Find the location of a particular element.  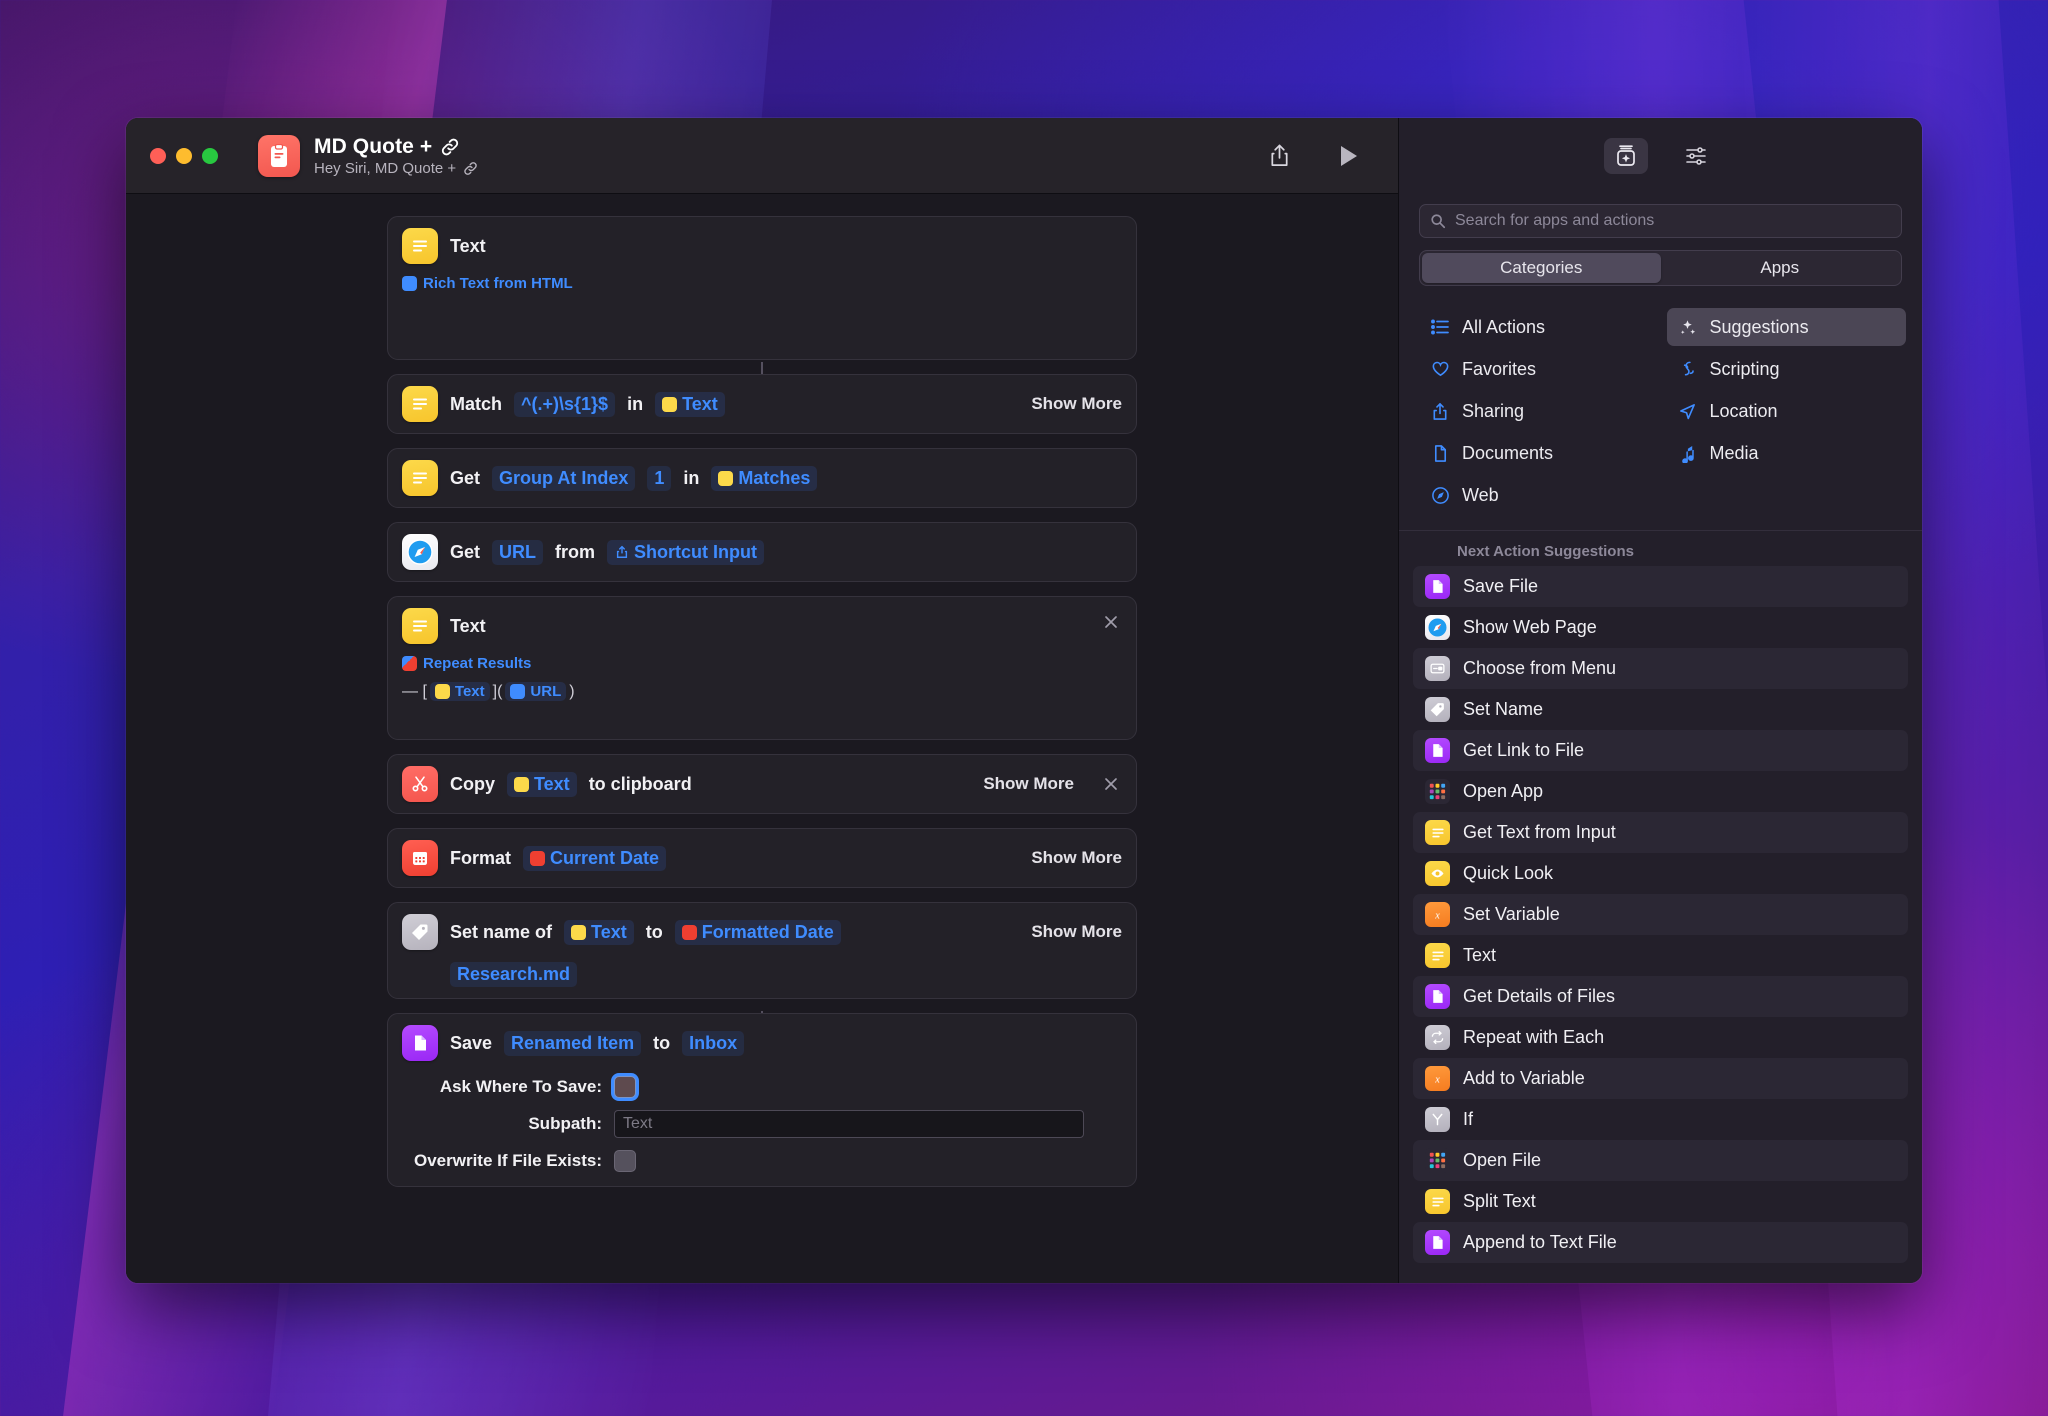

variable-token: Repeat Results is located at coordinates (466, 663).